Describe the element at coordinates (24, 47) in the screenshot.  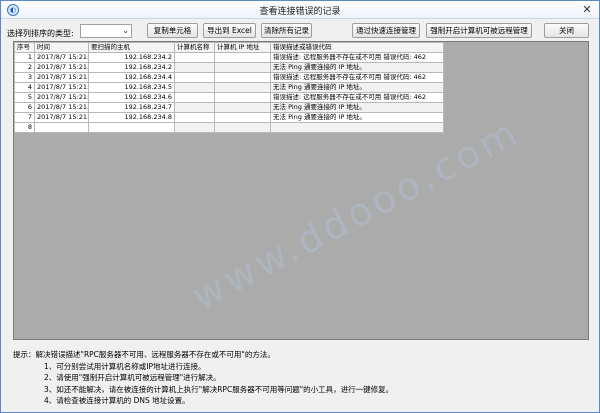
I see `col-header-index: 序号` at that location.